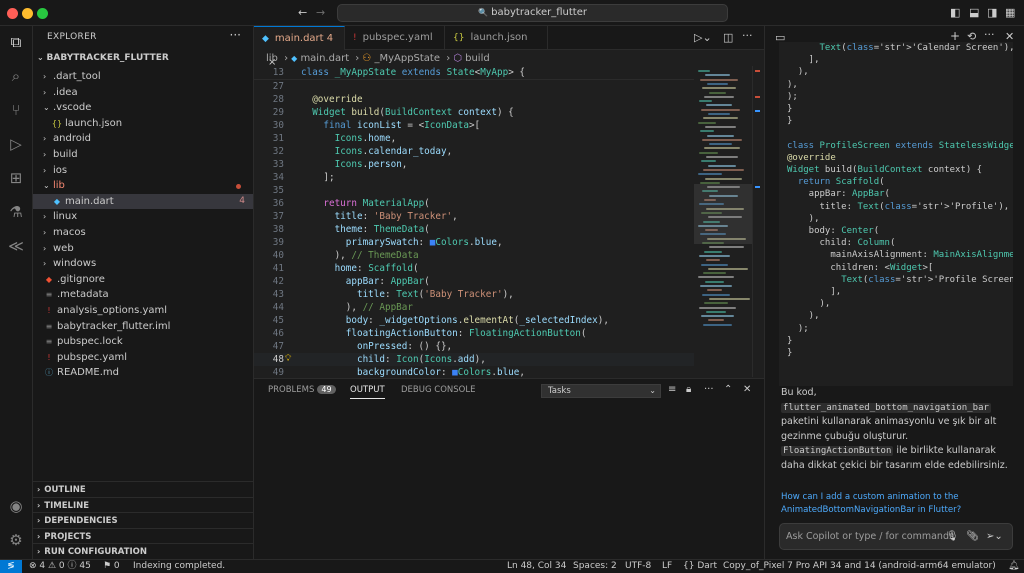 The height and width of the screenshot is (573, 1024). I want to click on maximize-panel-icon: ⌃, so click(728, 389).